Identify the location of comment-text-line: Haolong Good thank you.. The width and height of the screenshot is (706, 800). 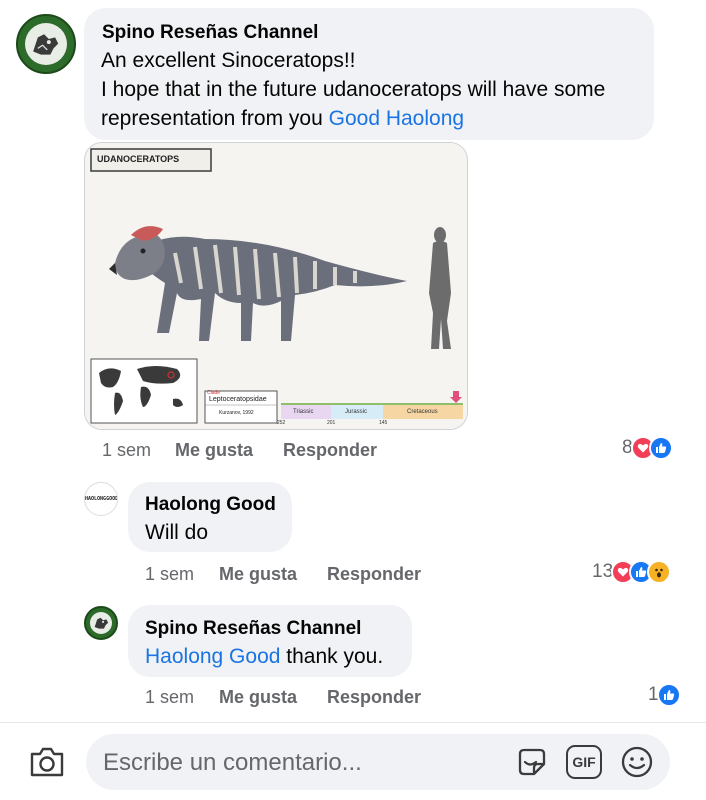
(264, 657).